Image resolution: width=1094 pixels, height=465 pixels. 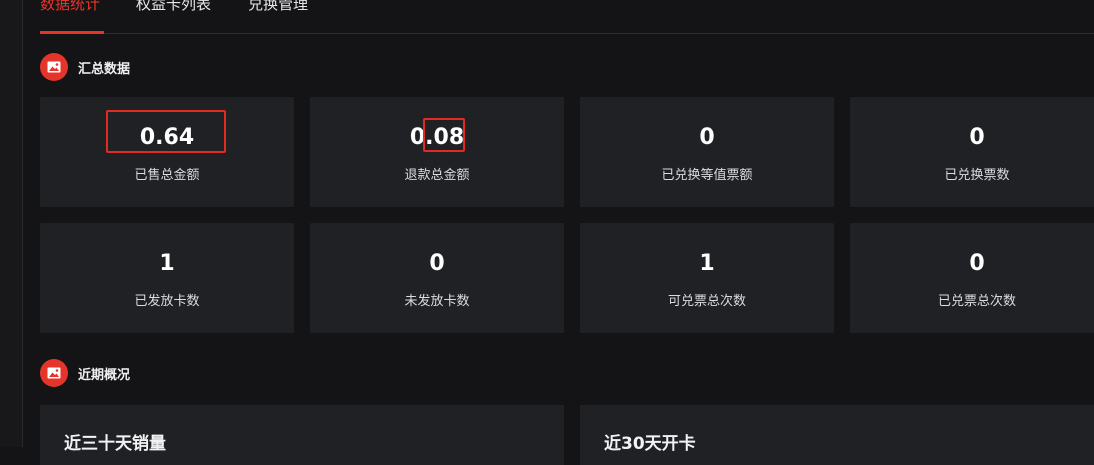 I want to click on stat-label: 未发放卡数, so click(x=437, y=301).